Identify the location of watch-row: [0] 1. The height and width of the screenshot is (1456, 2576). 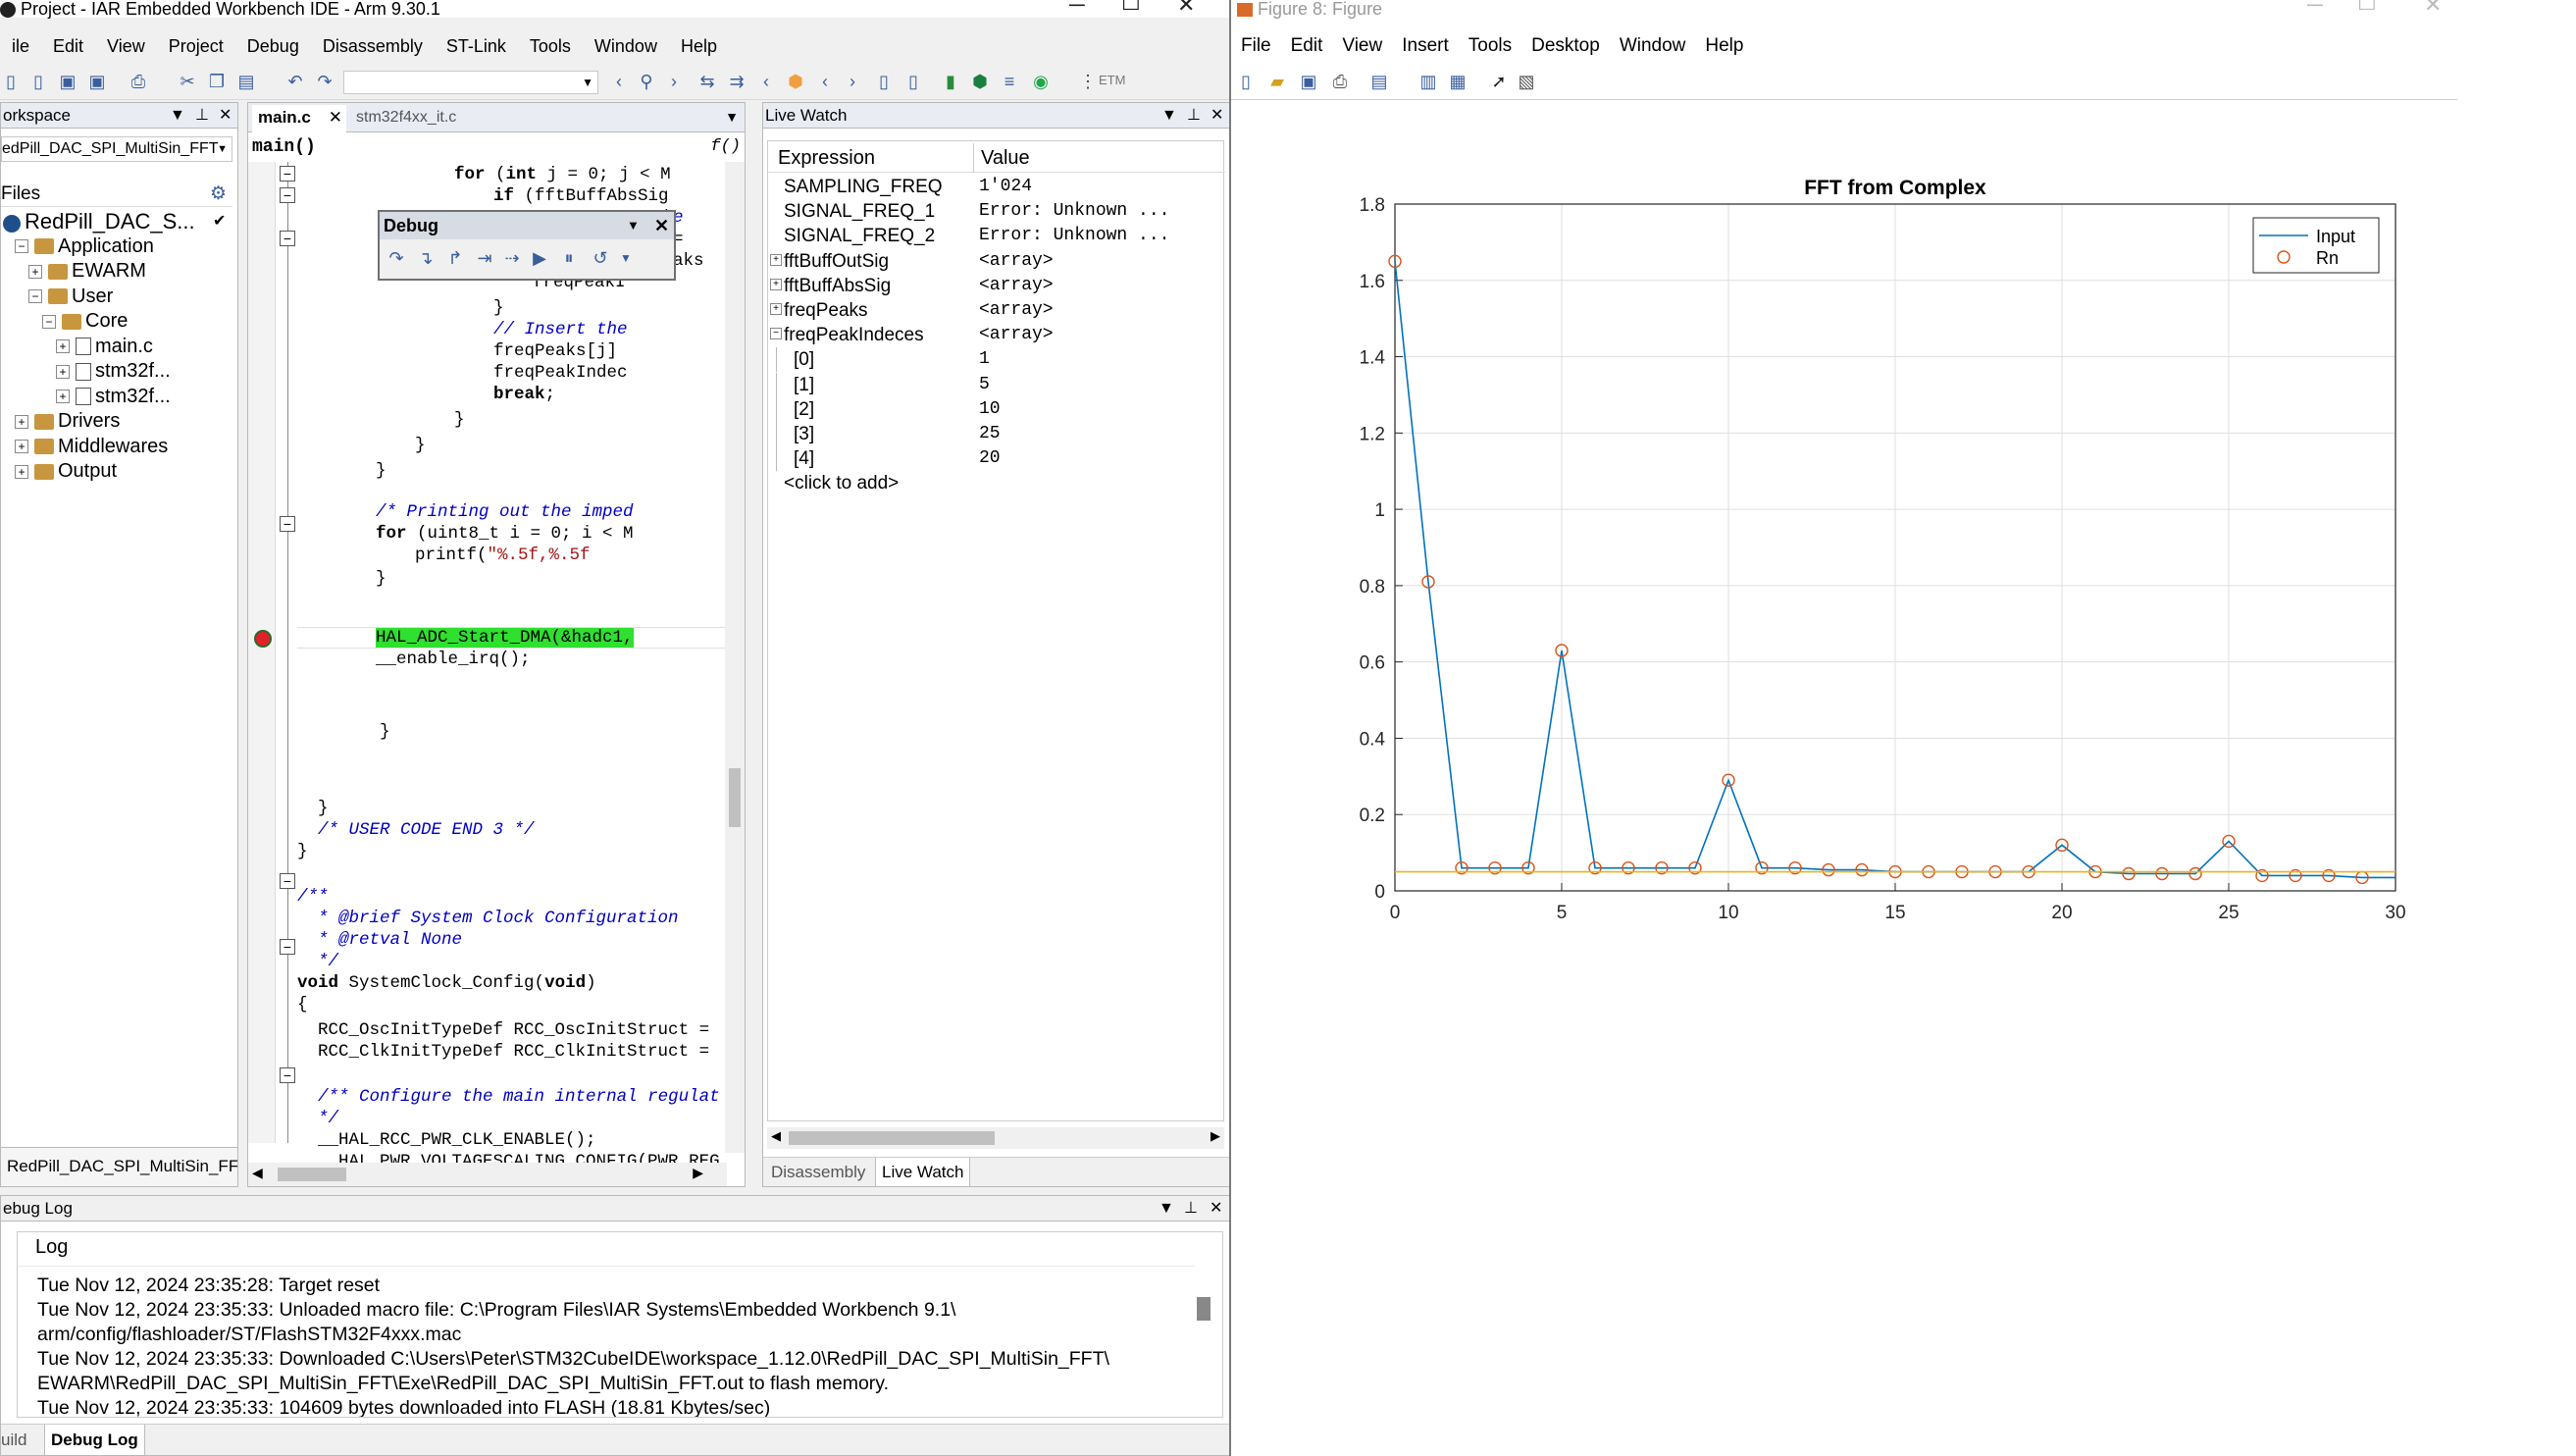
(996, 360).